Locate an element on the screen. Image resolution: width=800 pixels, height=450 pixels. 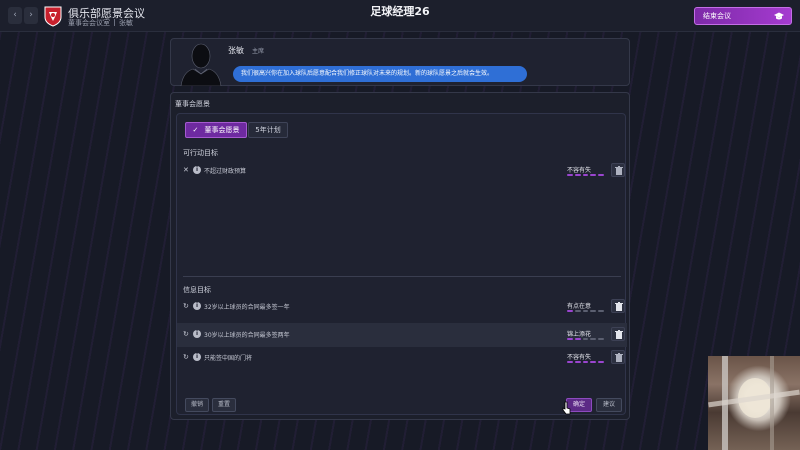
breadcrumb: 董事会会议室 张敏 is located at coordinates (100, 23).